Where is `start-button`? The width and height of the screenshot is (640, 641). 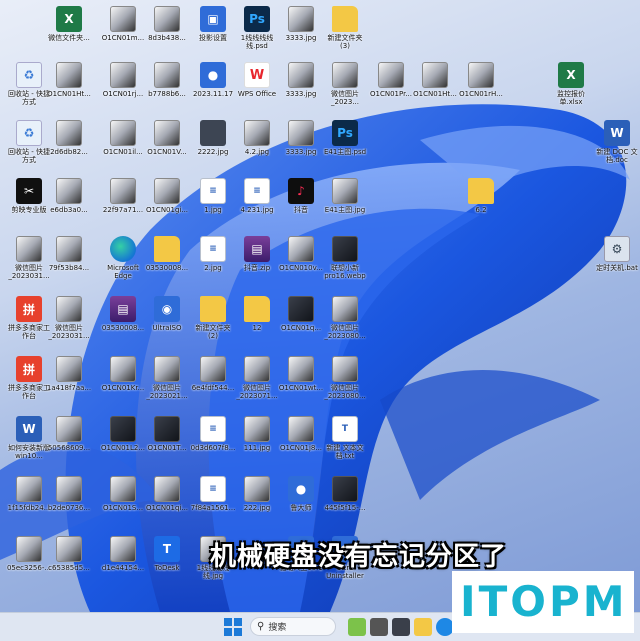 start-button is located at coordinates (233, 627).